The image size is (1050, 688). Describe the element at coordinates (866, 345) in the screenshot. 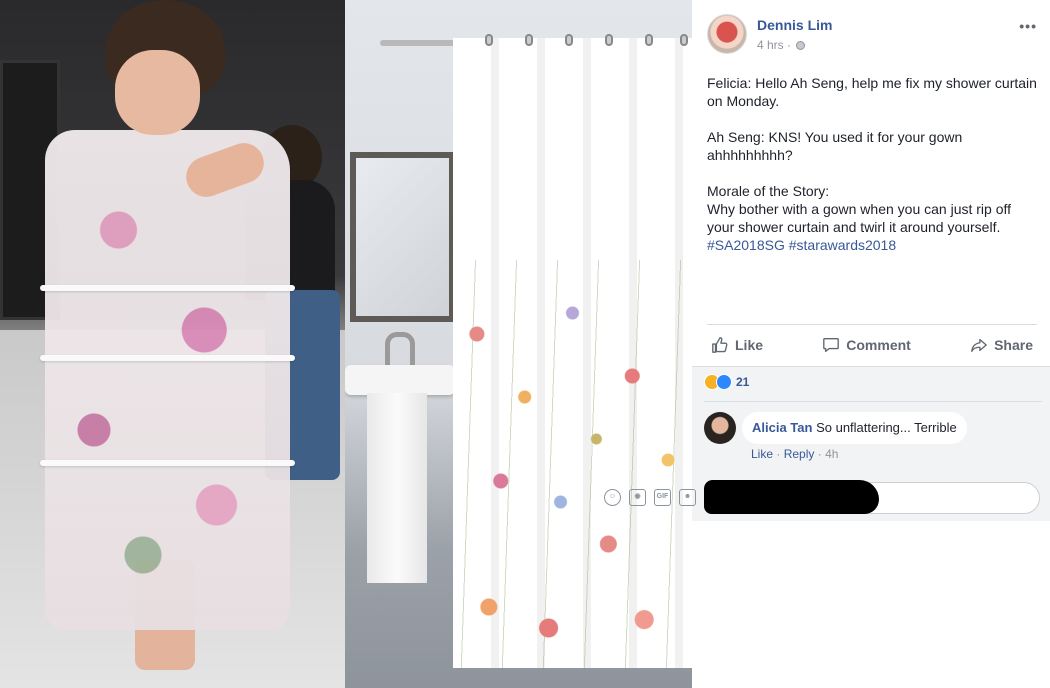

I see `comment-button: Comment` at that location.